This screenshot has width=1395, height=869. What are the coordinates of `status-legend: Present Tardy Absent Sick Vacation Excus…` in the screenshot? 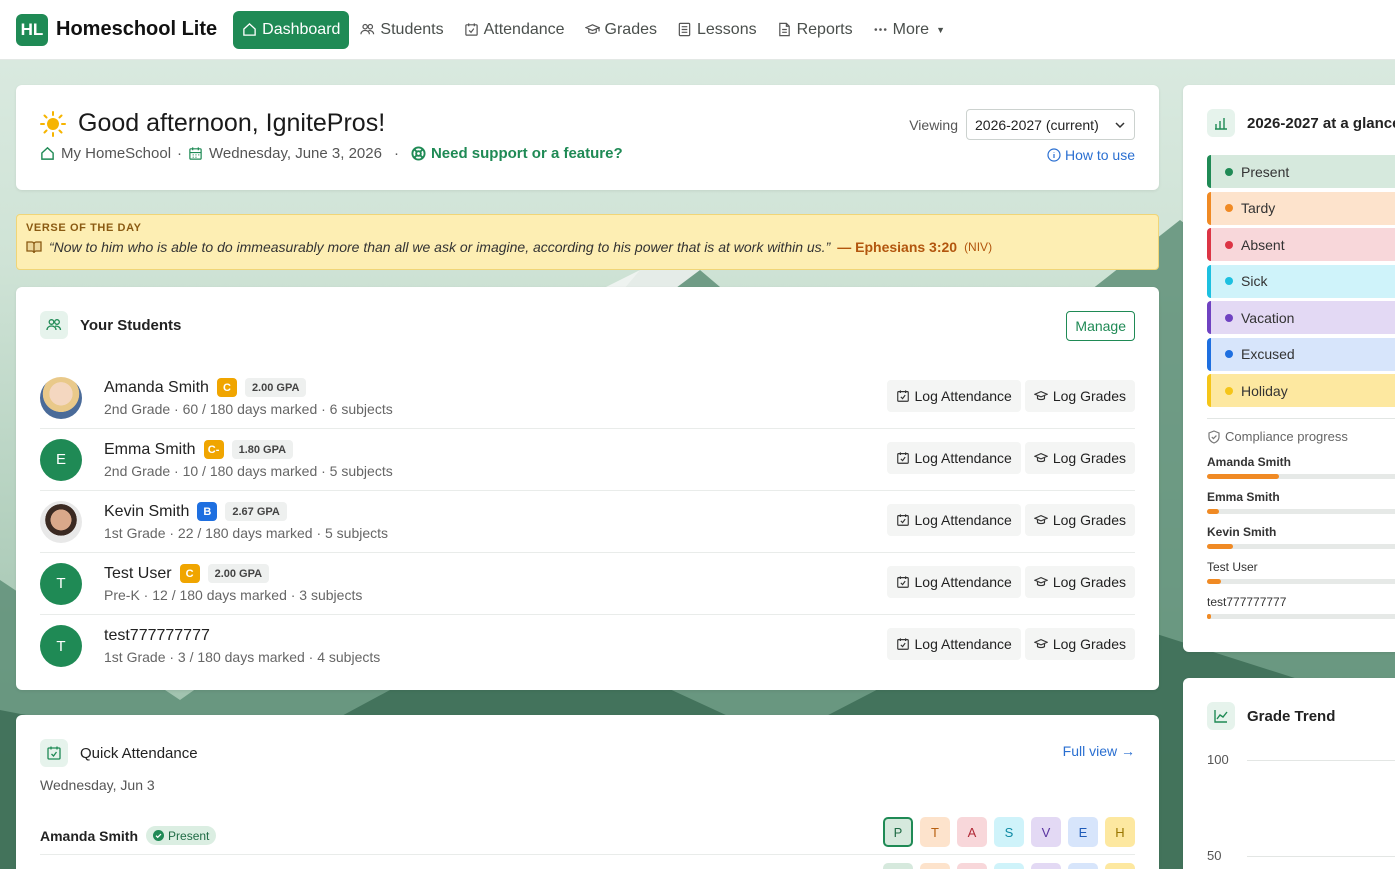 It's located at (1301, 283).